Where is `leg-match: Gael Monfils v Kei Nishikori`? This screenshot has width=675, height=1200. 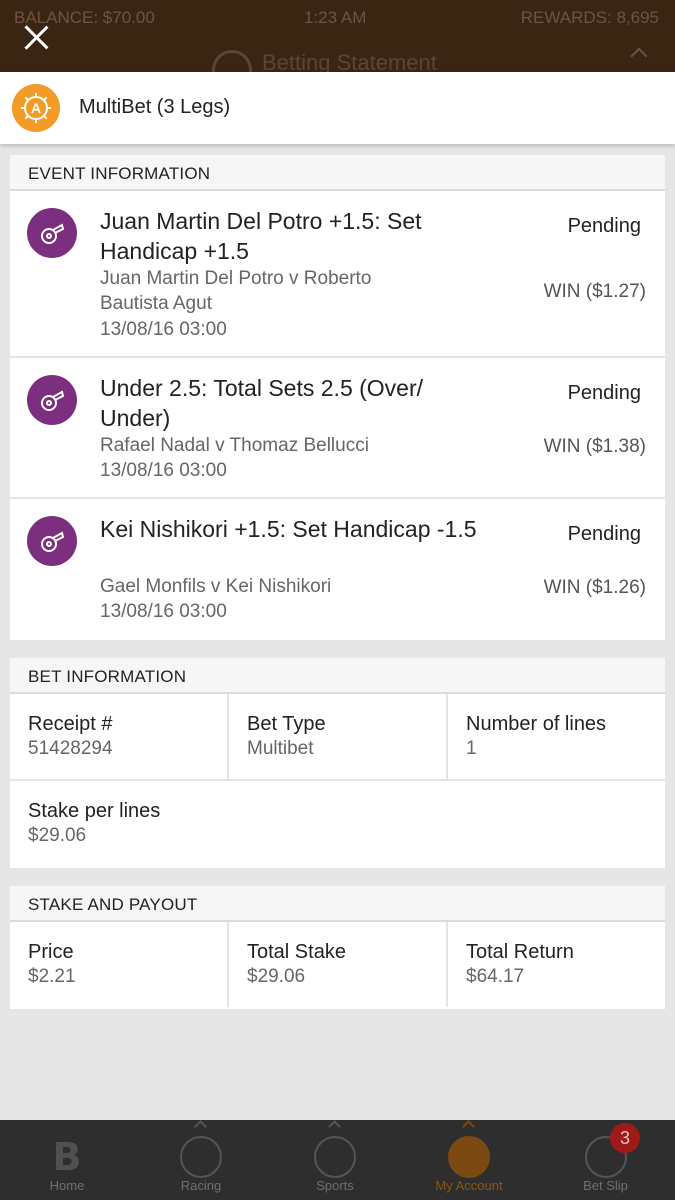
leg-match: Gael Monfils v Kei Nishikori is located at coordinates (216, 586).